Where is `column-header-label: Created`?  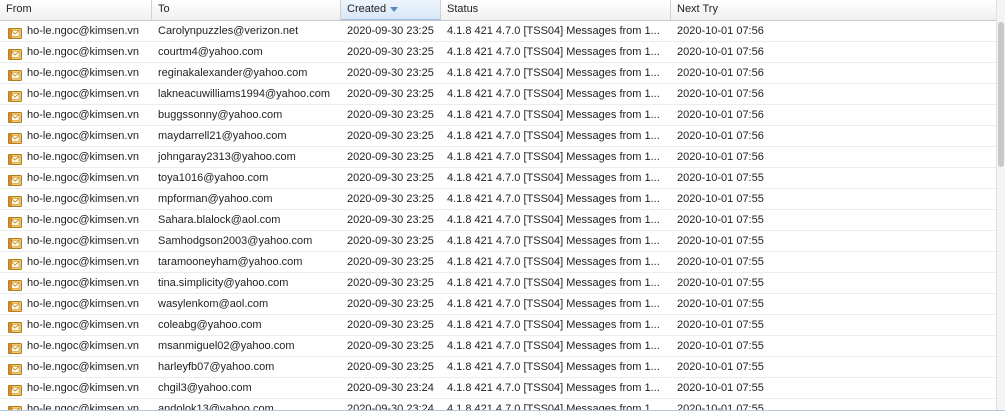
column-header-label: Created is located at coordinates (367, 9).